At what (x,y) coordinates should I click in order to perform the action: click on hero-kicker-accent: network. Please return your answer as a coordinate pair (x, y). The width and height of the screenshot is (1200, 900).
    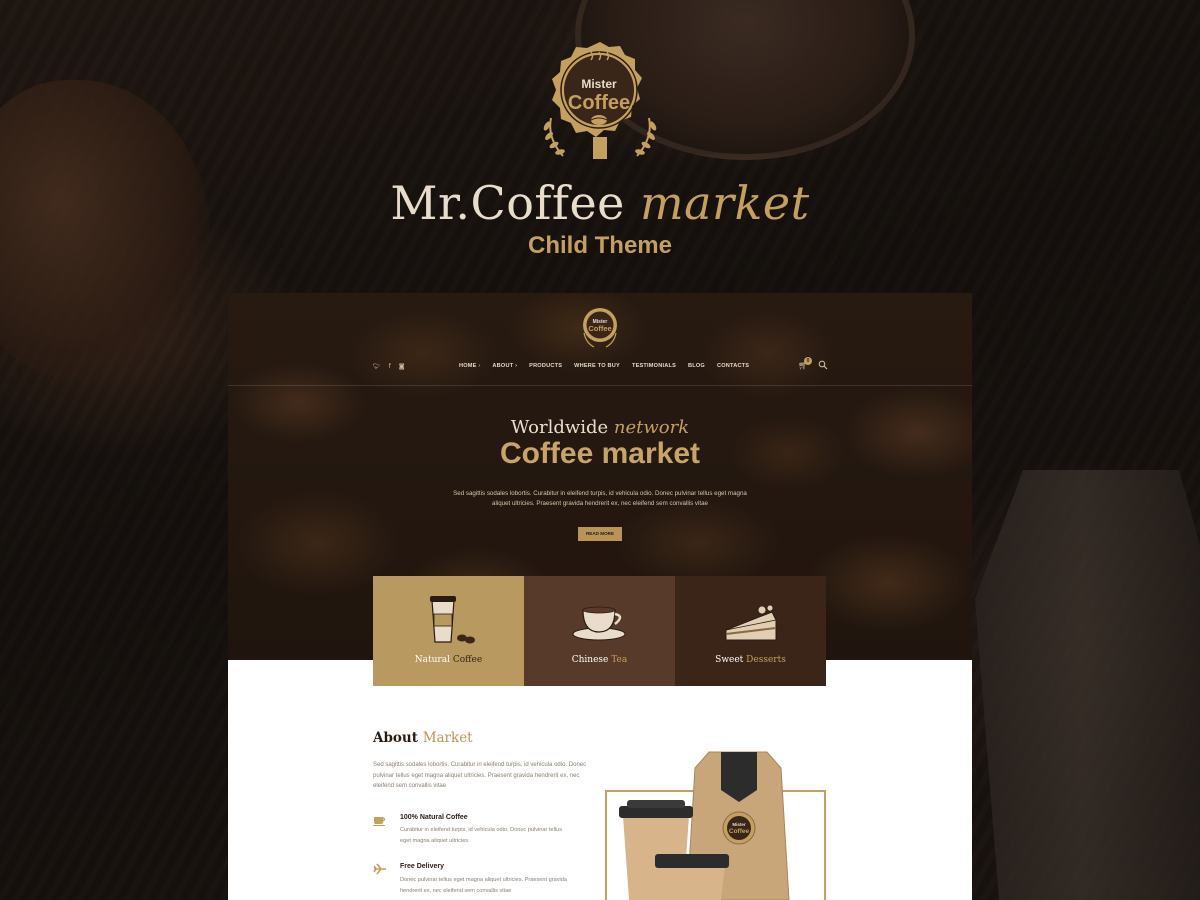
    Looking at the image, I should click on (651, 427).